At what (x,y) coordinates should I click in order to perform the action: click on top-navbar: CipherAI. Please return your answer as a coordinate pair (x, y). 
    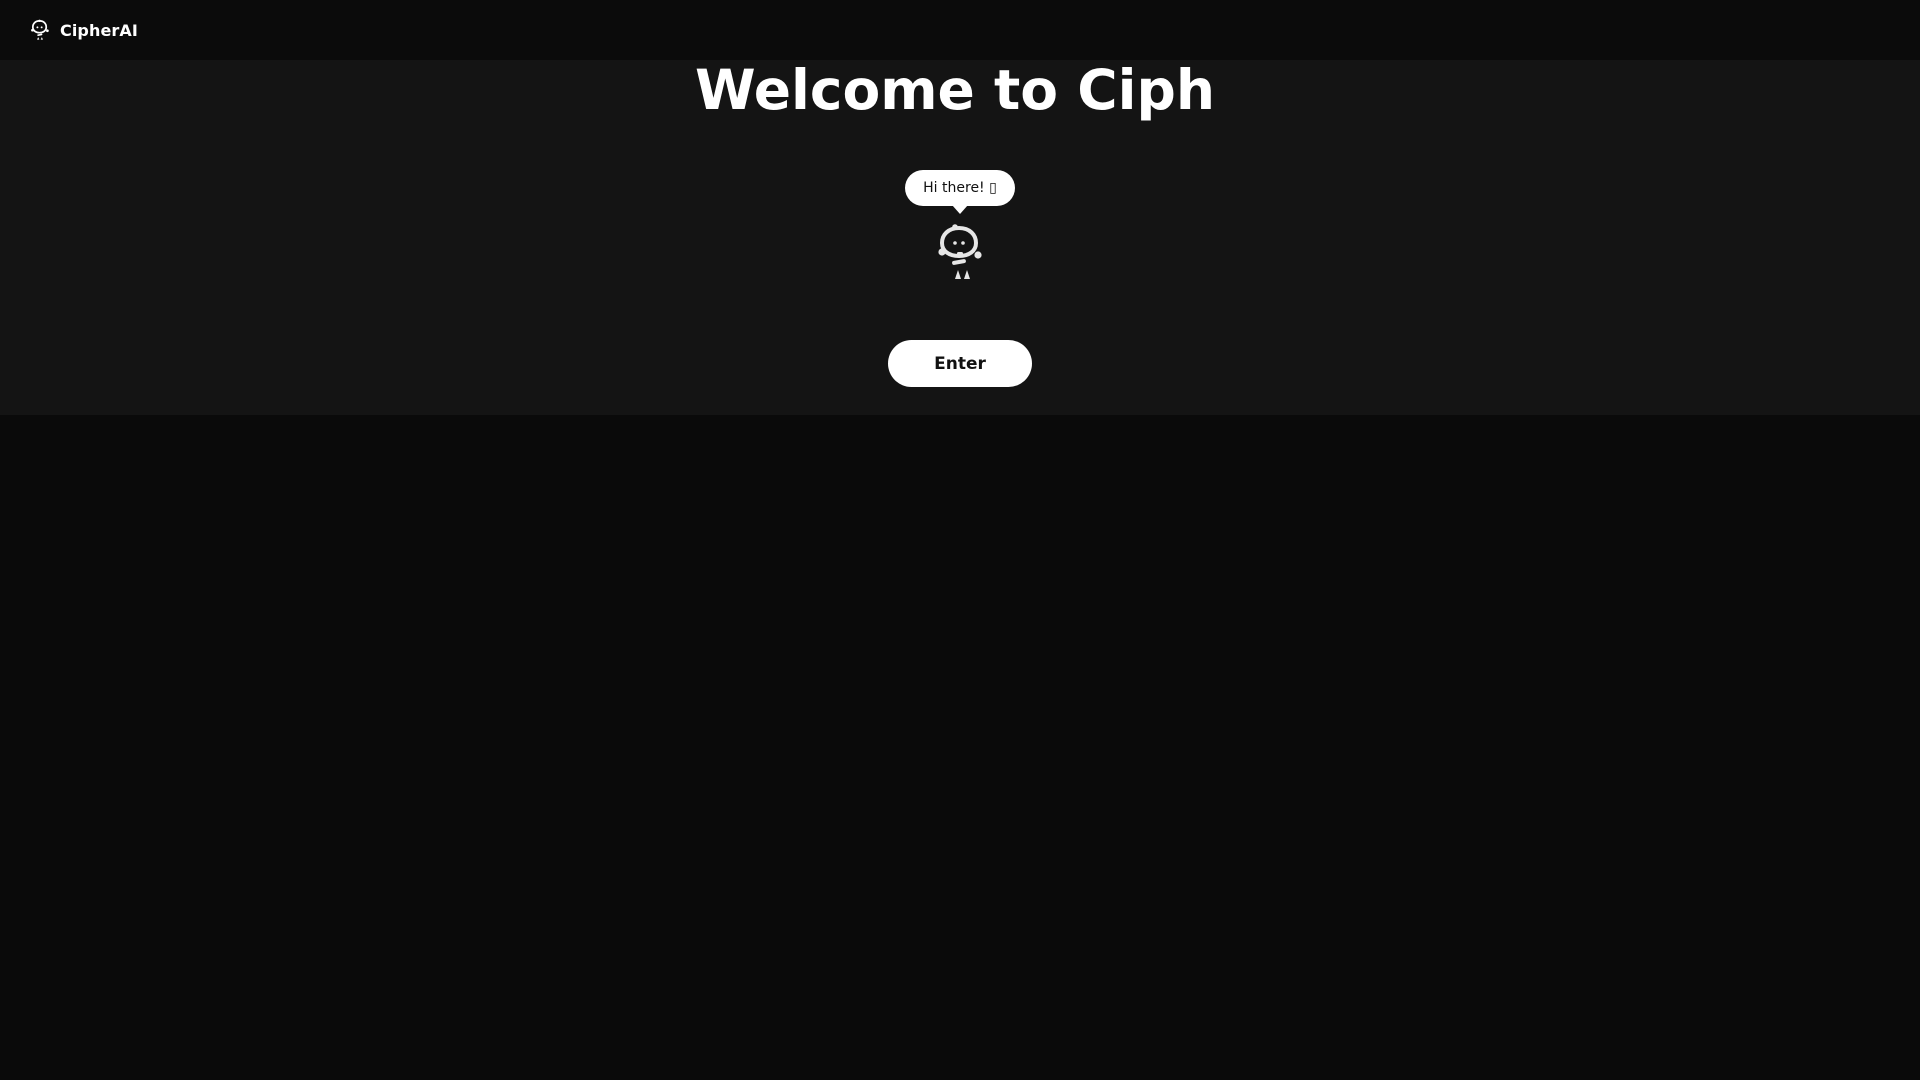
    Looking at the image, I should click on (960, 30).